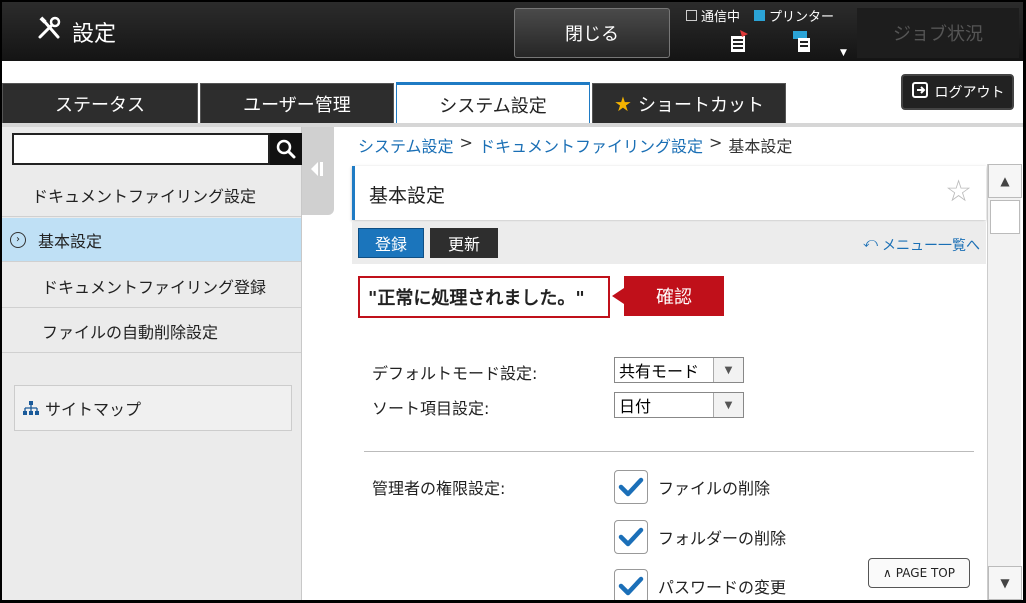 The image size is (1026, 603). What do you see at coordinates (455, 373) in the screenshot?
I see `default-mode-label: デフォルトモード設定:` at bounding box center [455, 373].